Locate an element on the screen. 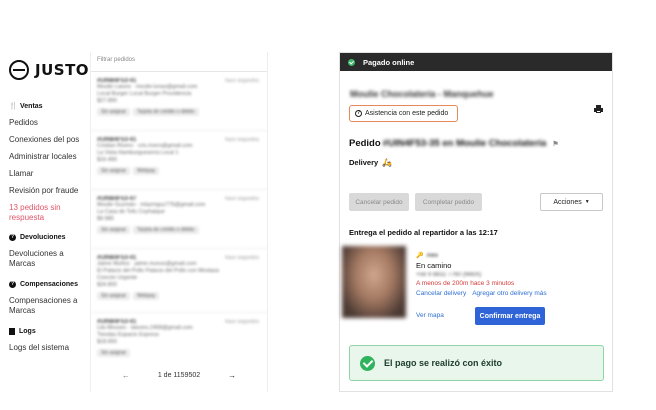  order-store: Local Burger Local Burger Providencia is located at coordinates (144, 94).